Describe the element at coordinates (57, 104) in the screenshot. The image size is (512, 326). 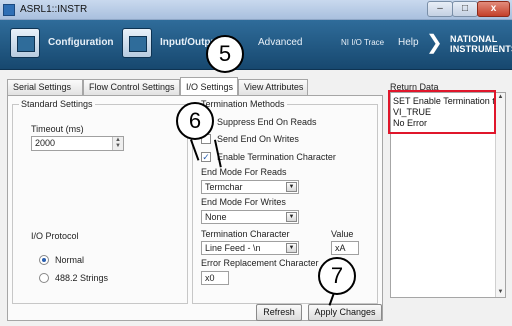
I see `standard-settings-legend: Standard Settings` at that location.